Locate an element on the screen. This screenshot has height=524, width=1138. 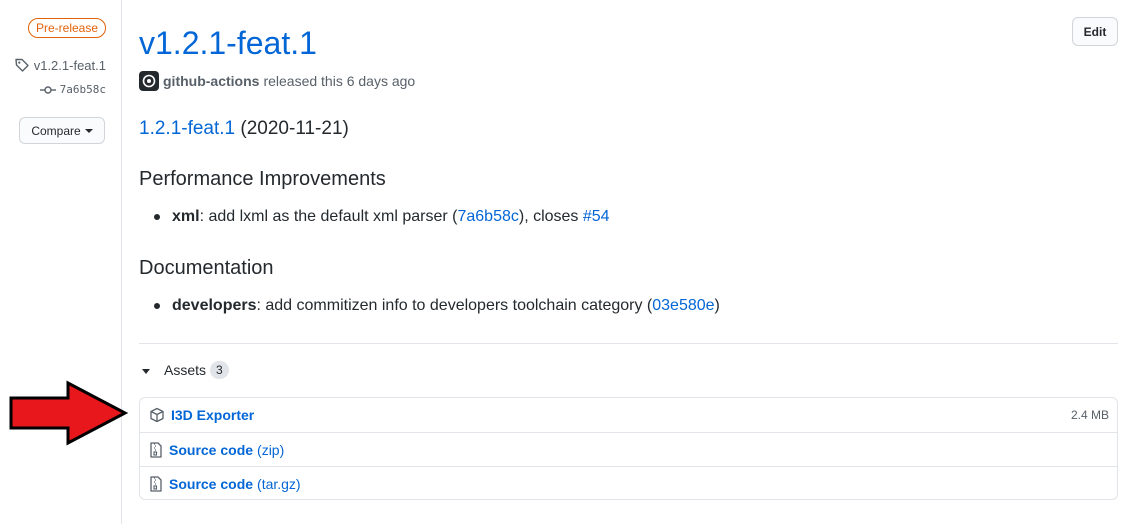
scope-label: developers is located at coordinates (214, 305).